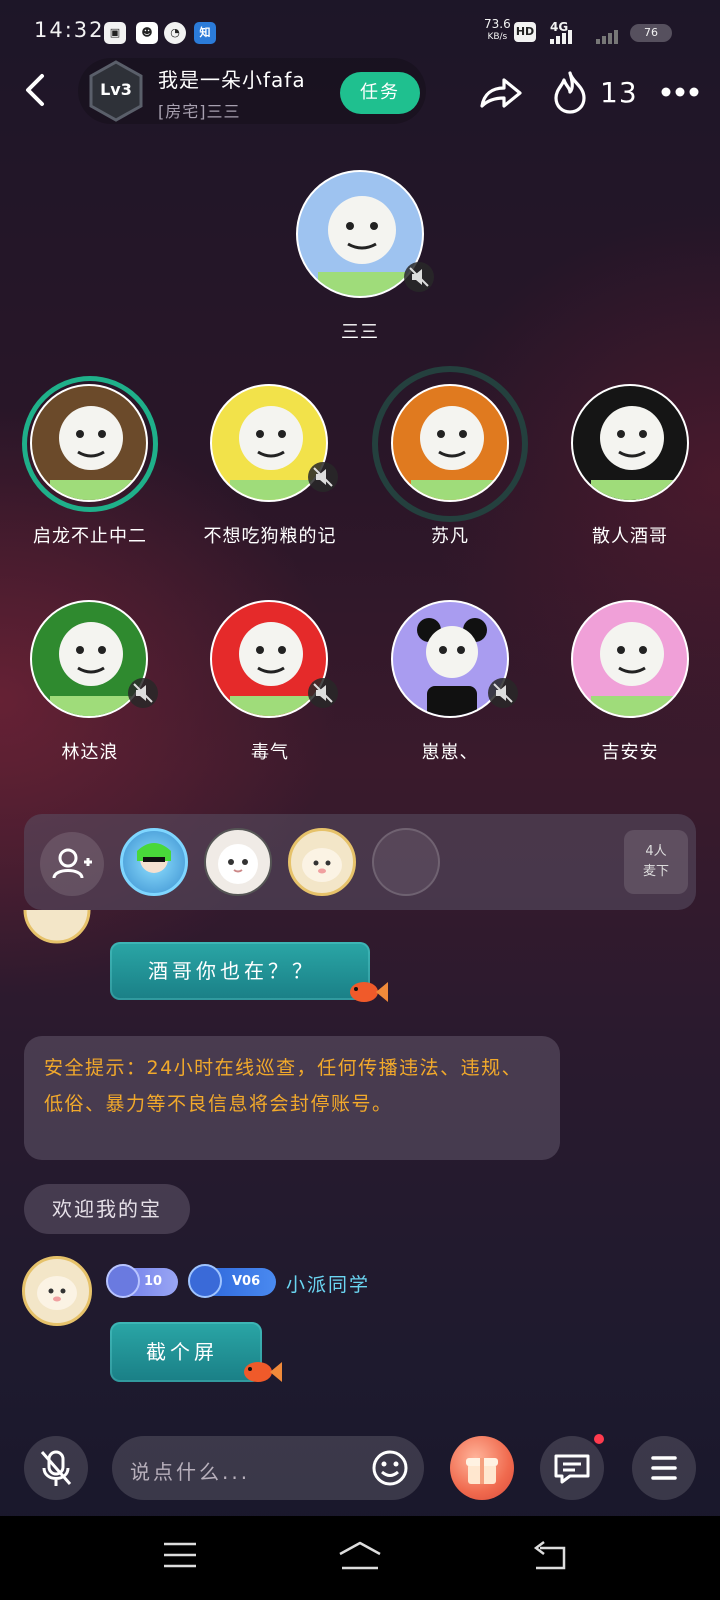 The width and height of the screenshot is (720, 1600). Describe the element at coordinates (328, 1283) in the screenshot. I see `chat-username: 小派同学` at that location.